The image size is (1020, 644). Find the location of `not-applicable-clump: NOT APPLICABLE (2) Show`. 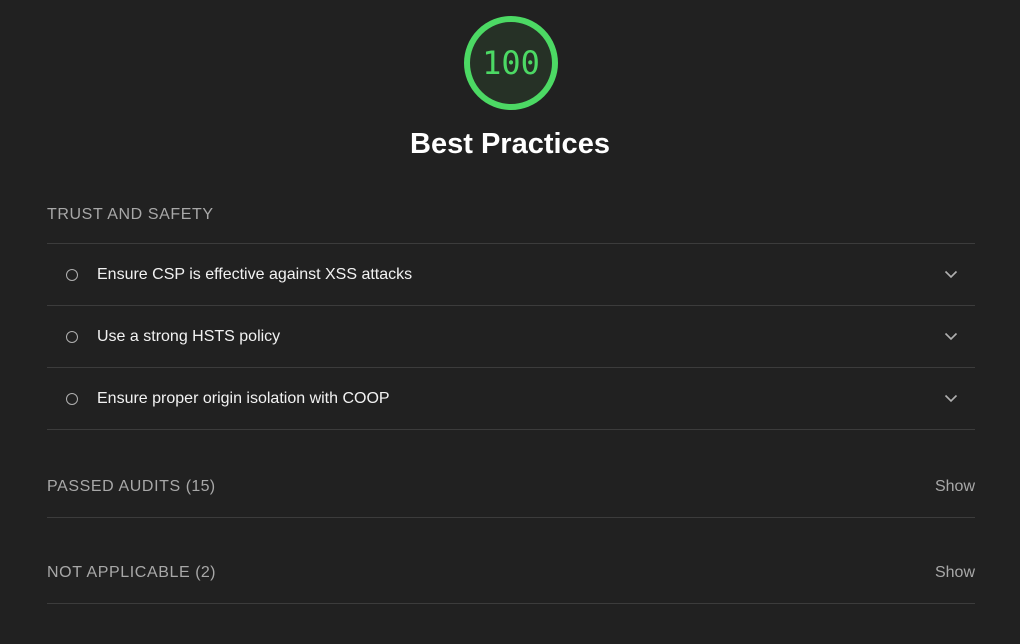

not-applicable-clump: NOT APPLICABLE (2) Show is located at coordinates (511, 573).